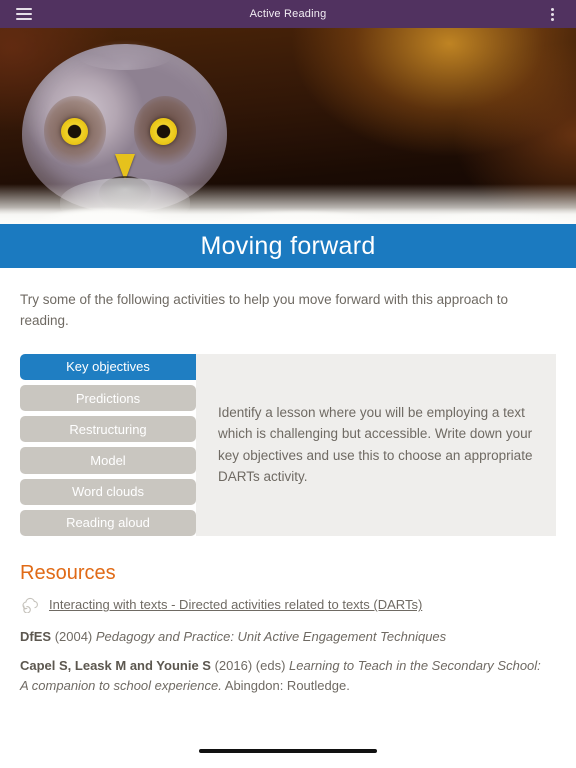  I want to click on kebab-icon, so click(552, 14).